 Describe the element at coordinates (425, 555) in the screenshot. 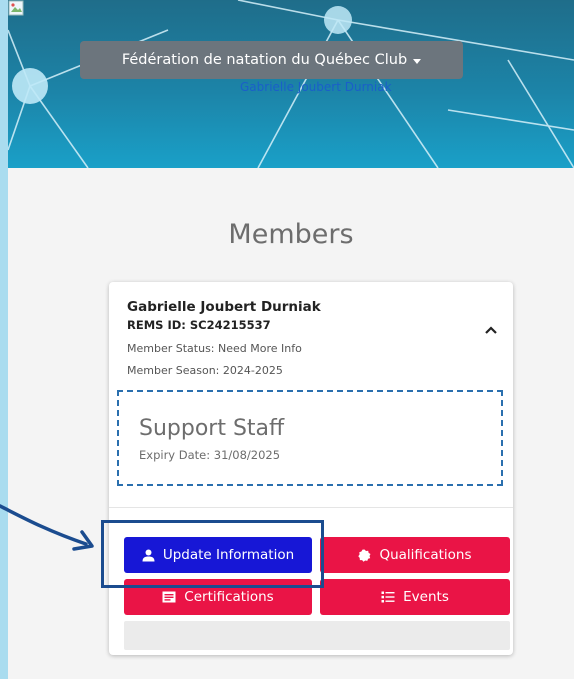

I see `qualifications-label: Qualifications` at that location.